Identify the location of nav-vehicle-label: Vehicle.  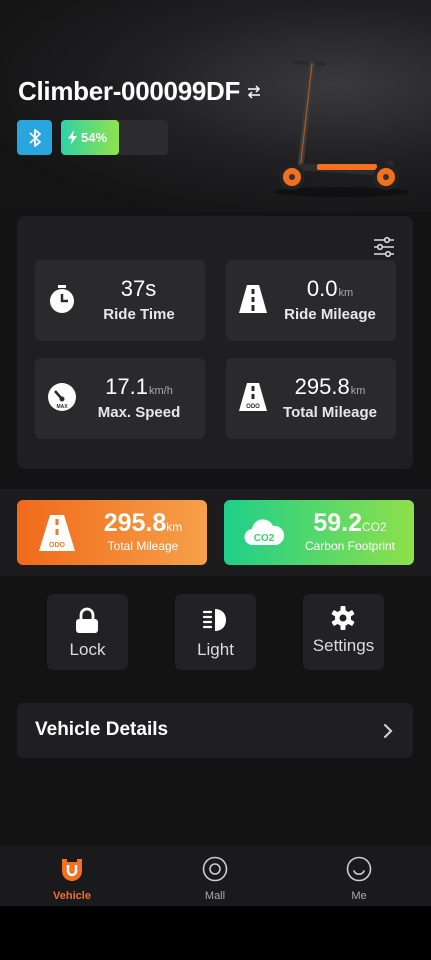
(72, 896).